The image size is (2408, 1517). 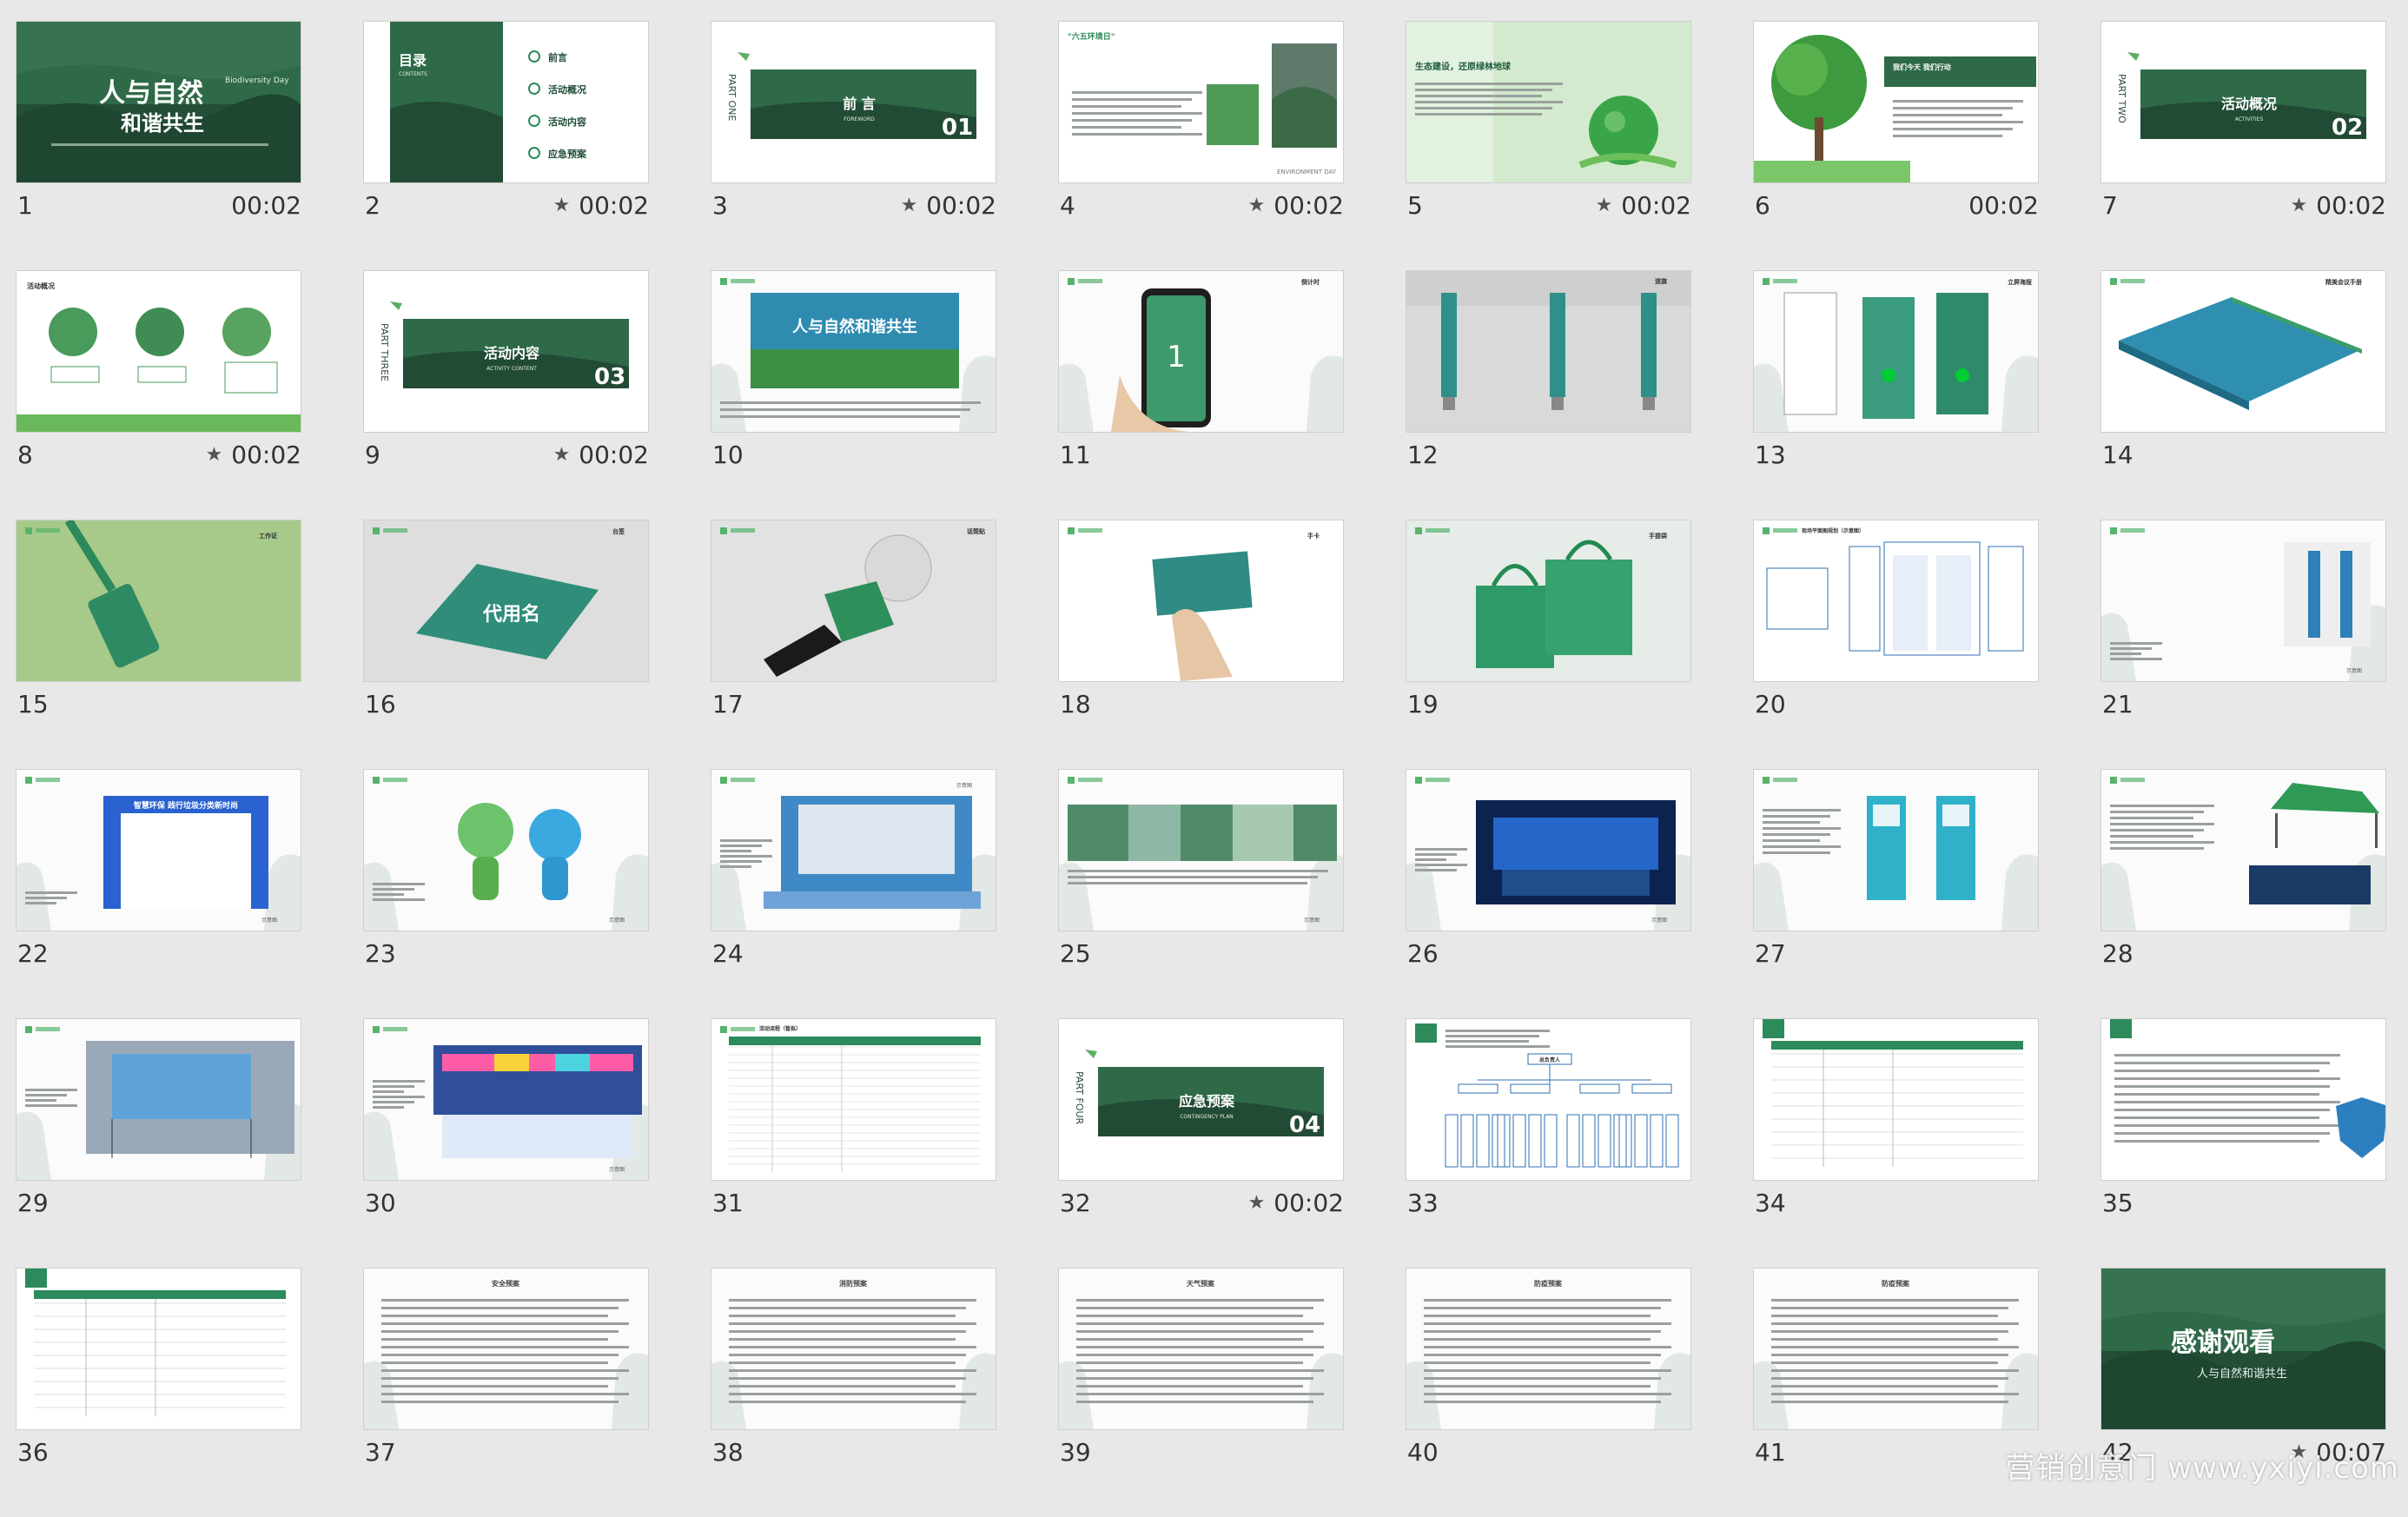 What do you see at coordinates (2243, 1202) in the screenshot?
I see `slide-meta: 35` at bounding box center [2243, 1202].